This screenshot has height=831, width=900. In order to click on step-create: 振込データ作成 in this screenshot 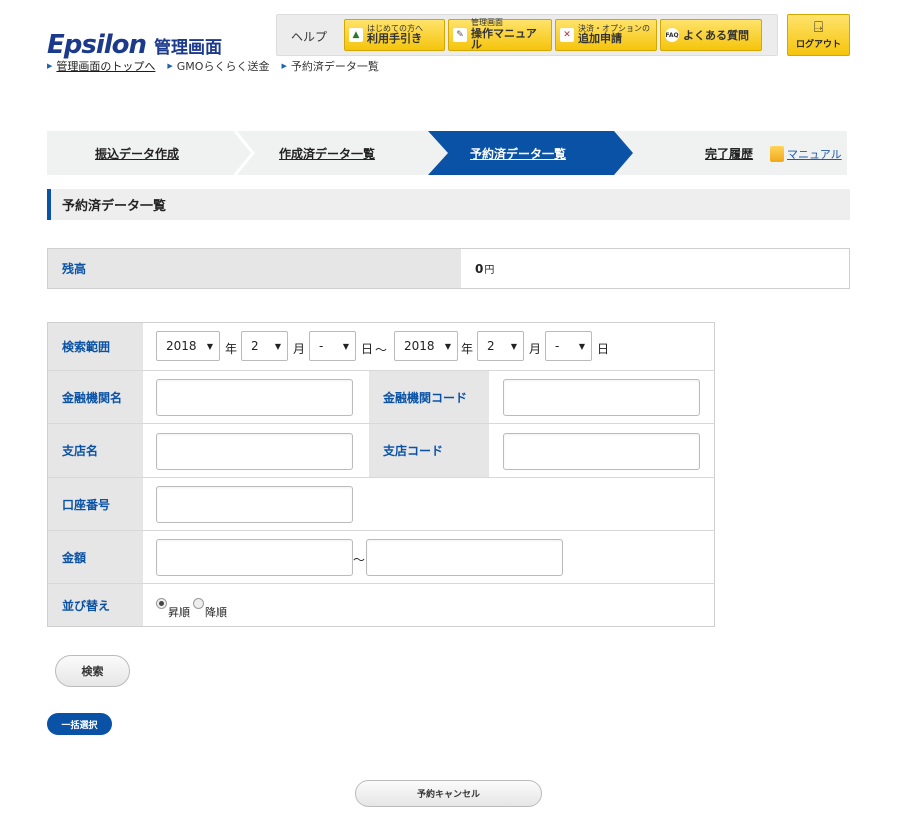, I will do `click(137, 153)`.